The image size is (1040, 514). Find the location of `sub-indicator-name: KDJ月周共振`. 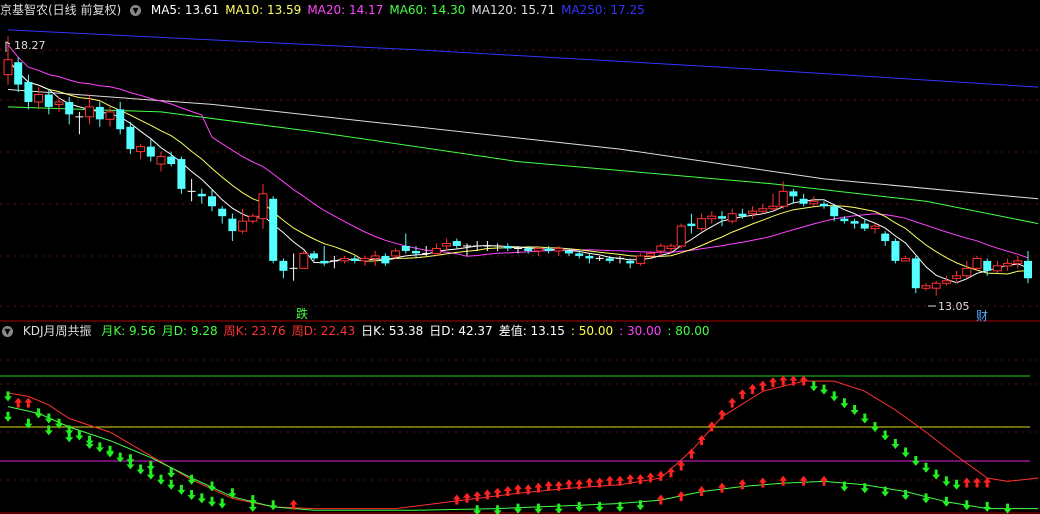

sub-indicator-name: KDJ月周共振 is located at coordinates (57, 331).